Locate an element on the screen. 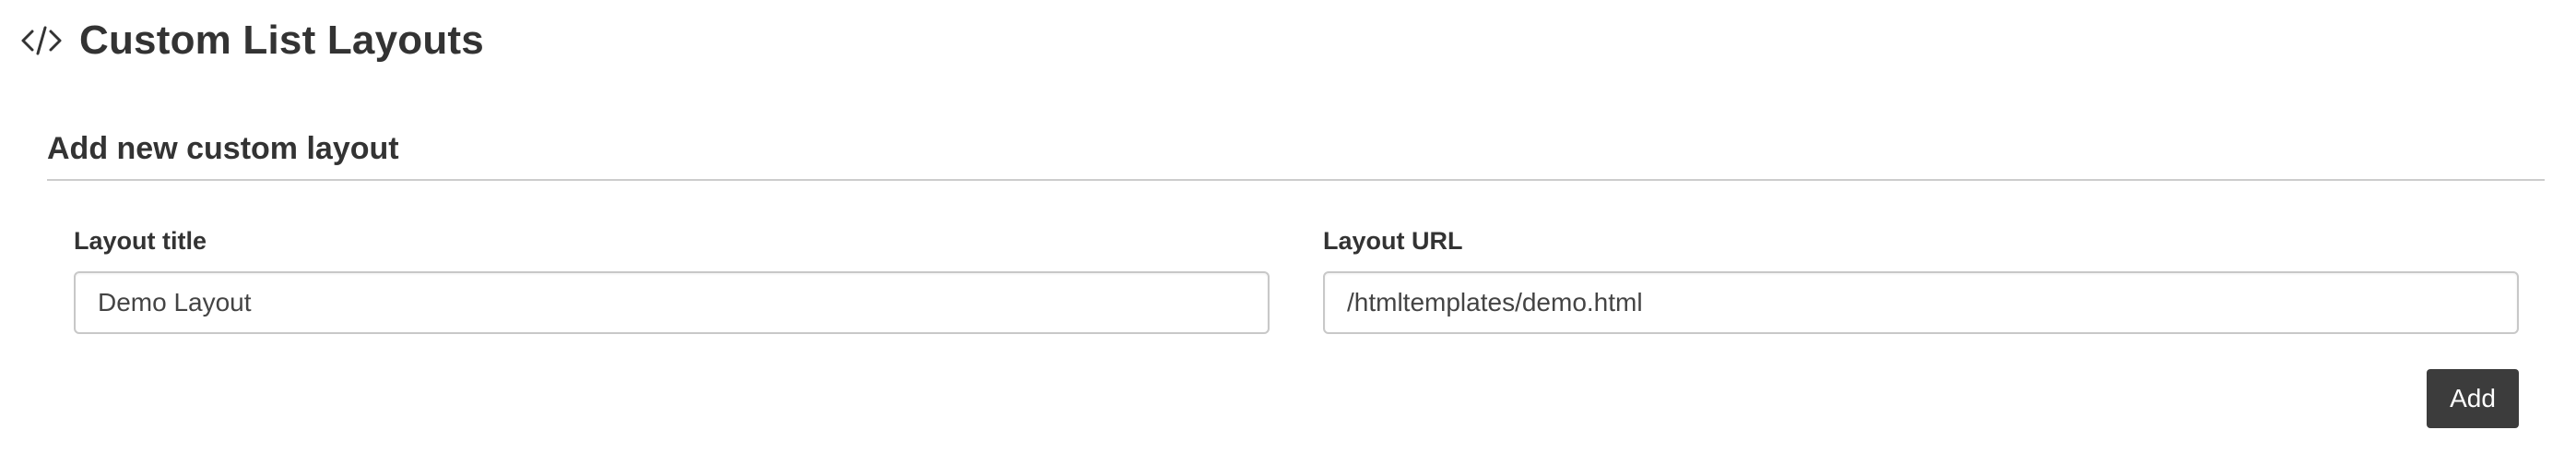 This screenshot has width=2576, height=454. layout-title-field: Layout title is located at coordinates (672, 279).